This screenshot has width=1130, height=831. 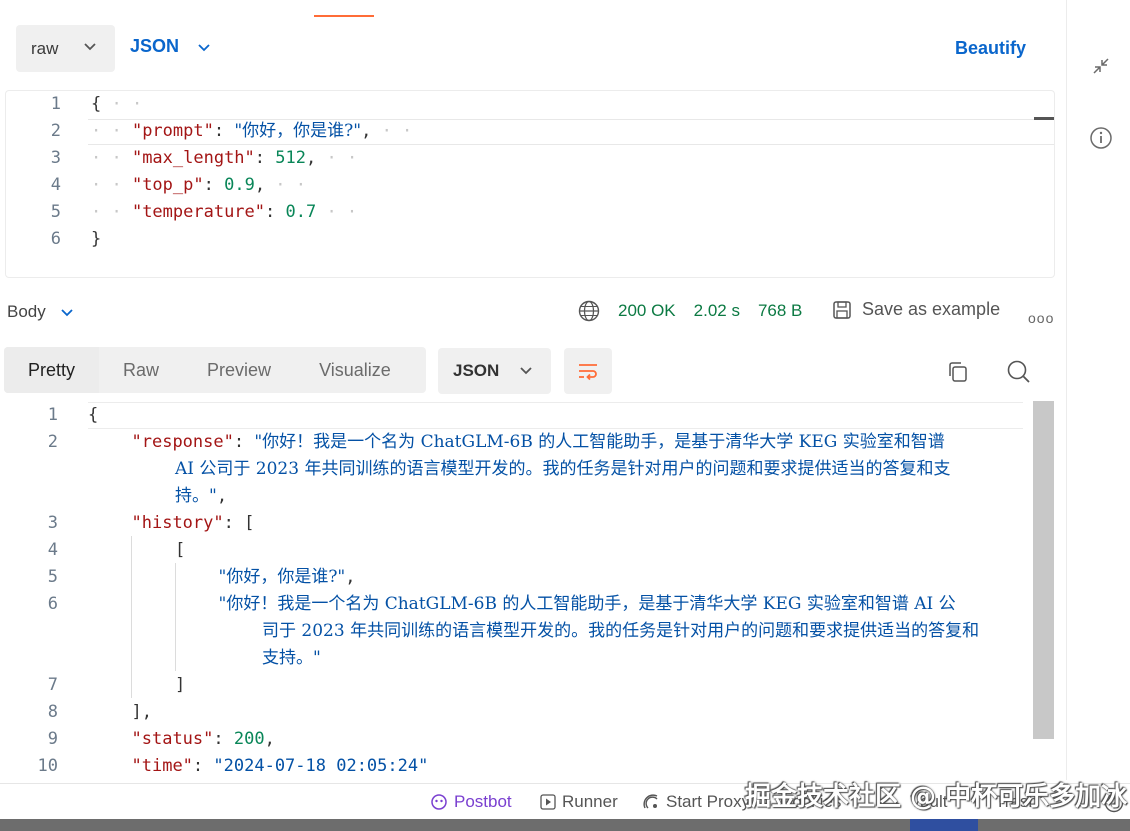 What do you see at coordinates (52, 577) in the screenshot?
I see `line-number: 5` at bounding box center [52, 577].